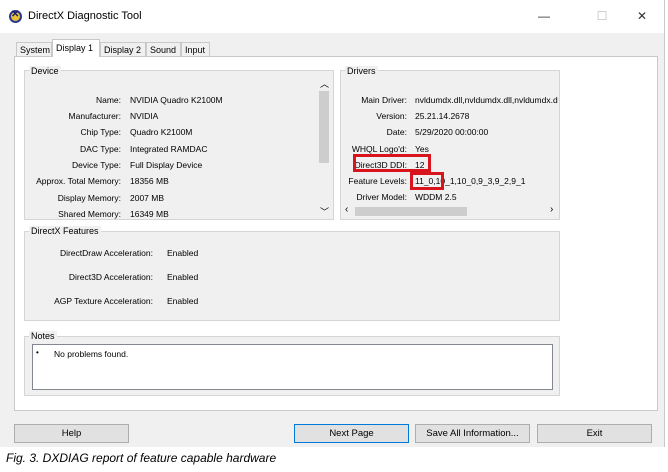  I want to click on device-value-manufacturer: NVIDIA, so click(144, 116).